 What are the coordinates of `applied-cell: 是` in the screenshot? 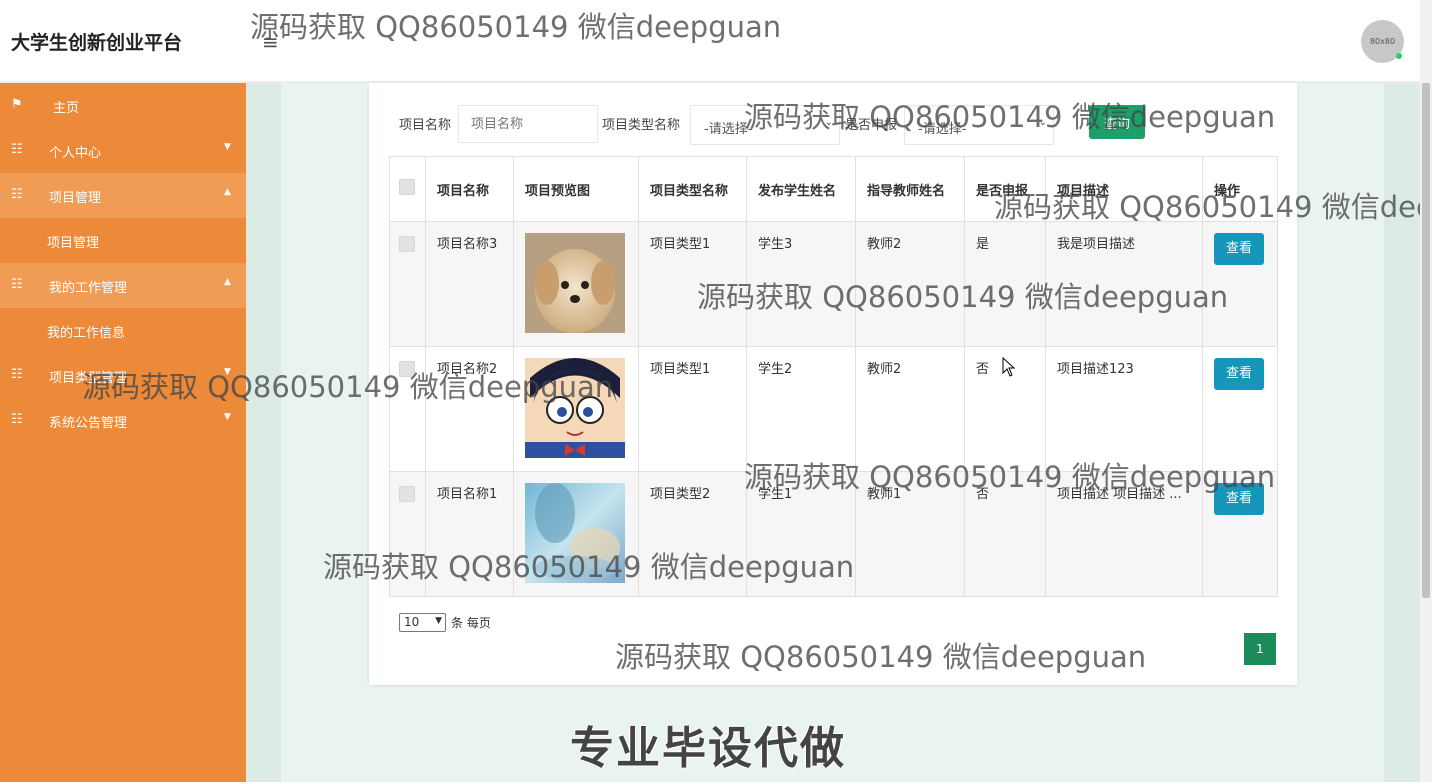 It's located at (1005, 284).